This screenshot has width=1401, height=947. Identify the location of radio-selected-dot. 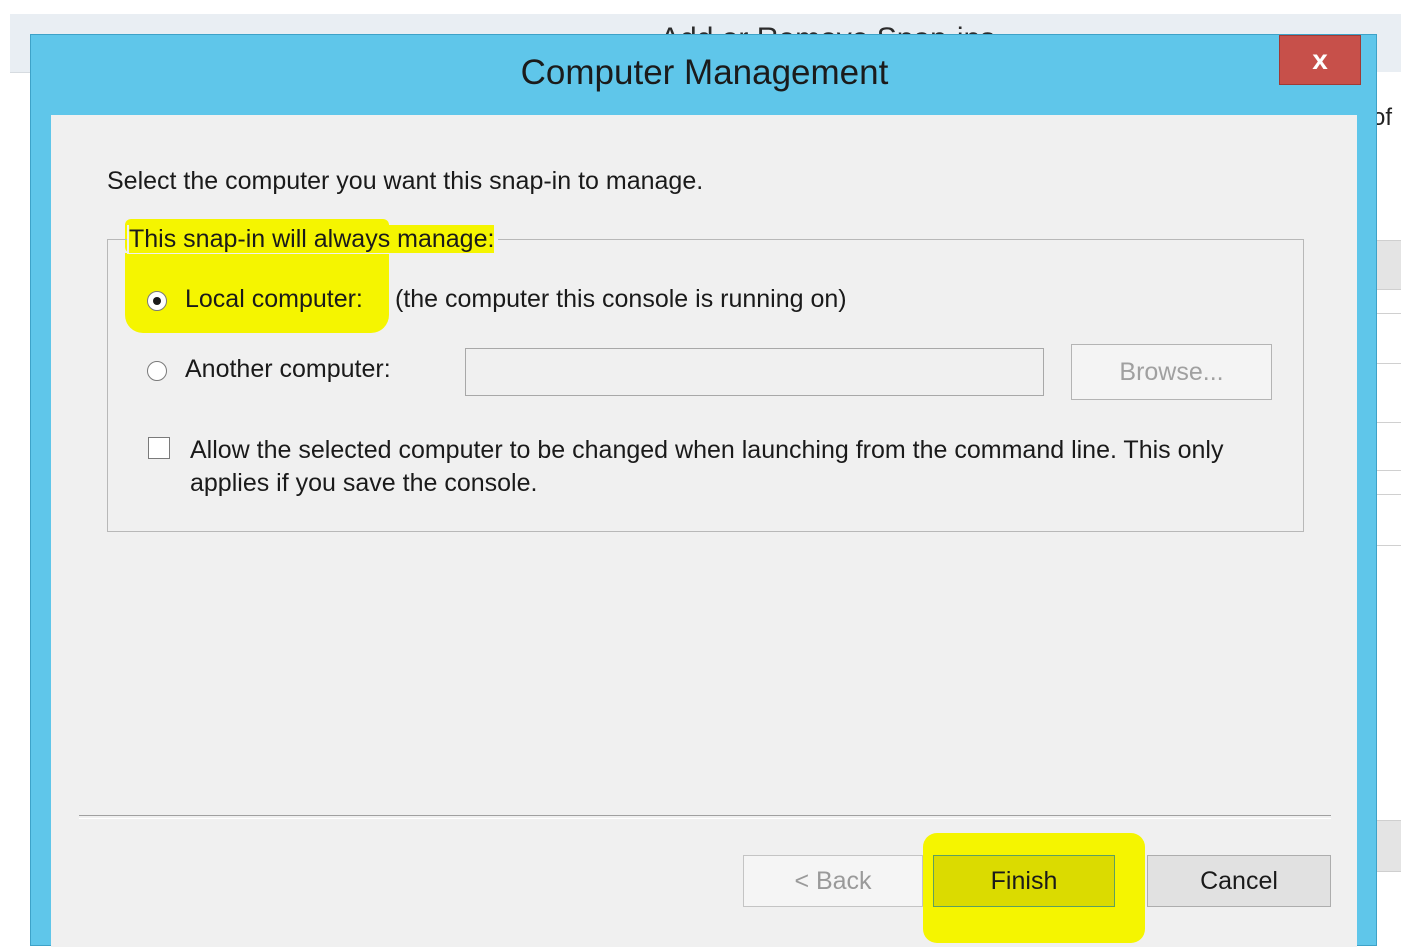
(157, 301).